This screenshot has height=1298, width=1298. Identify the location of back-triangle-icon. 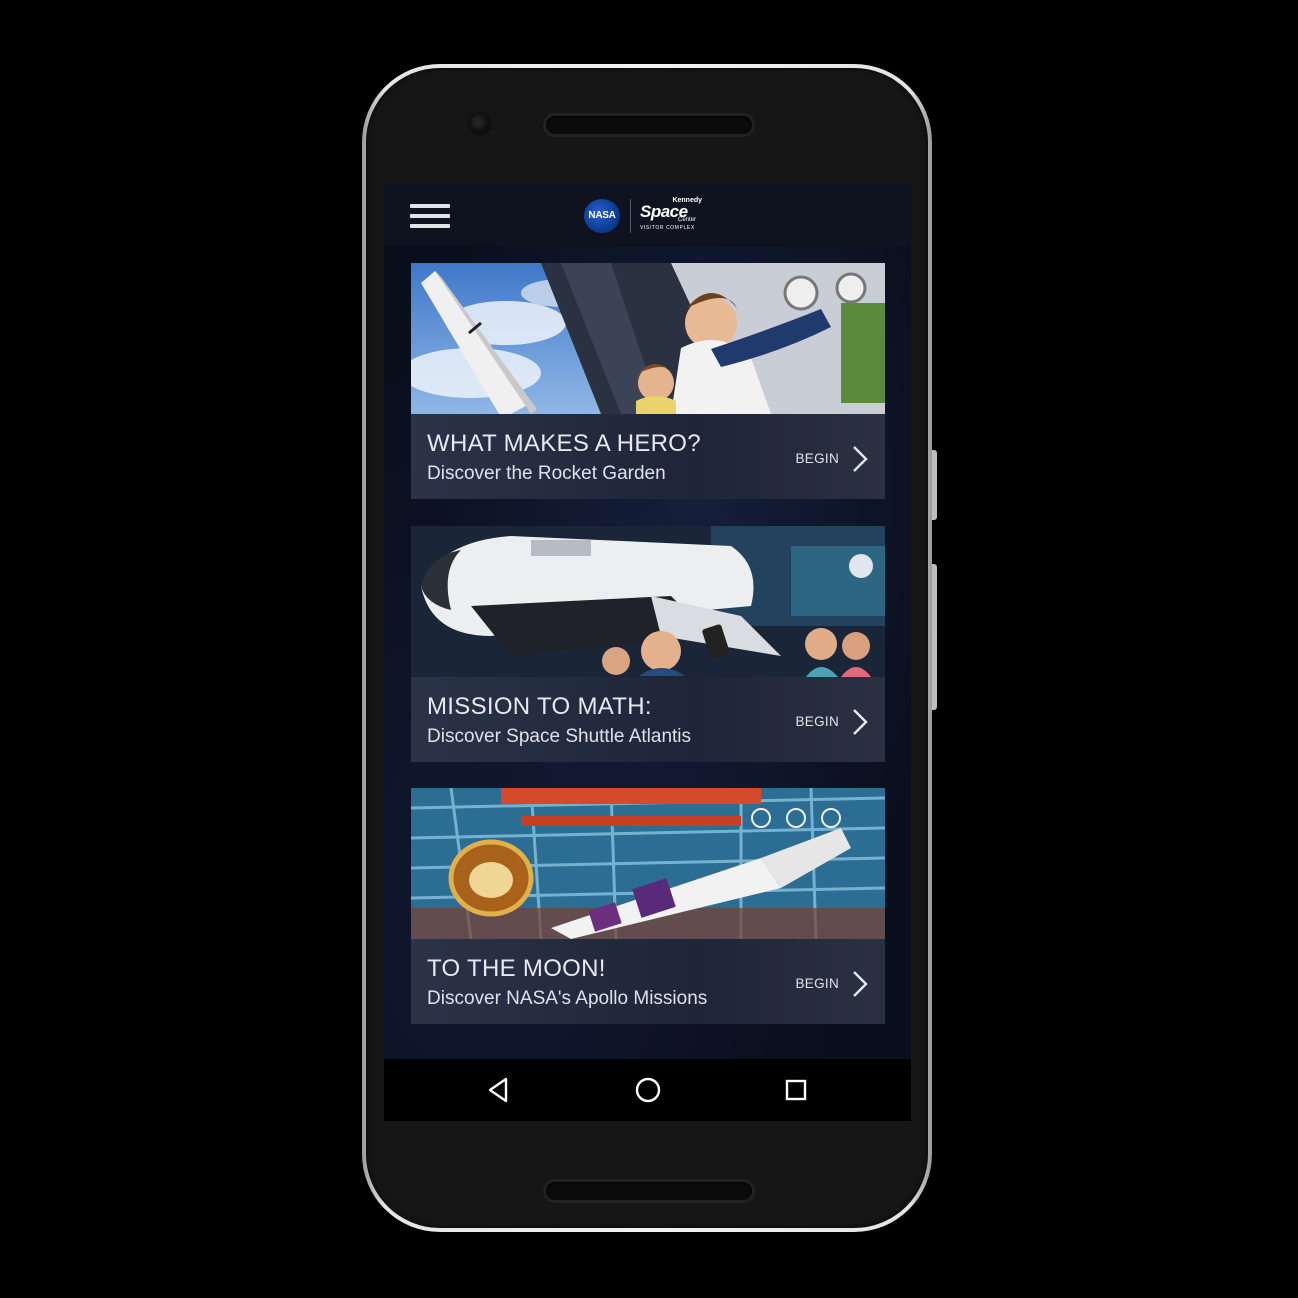
(499, 1090).